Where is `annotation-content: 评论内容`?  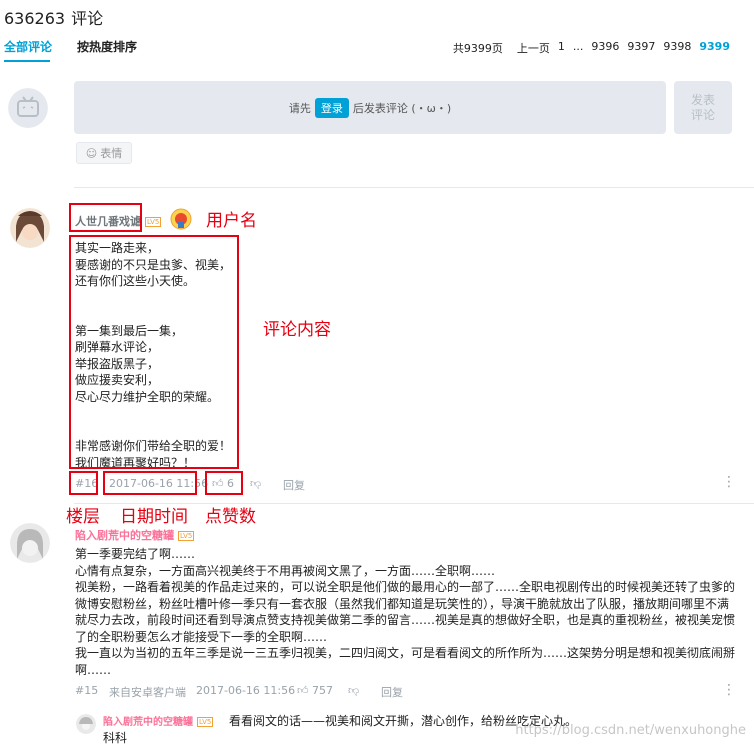
annotation-content: 评论内容 is located at coordinates (297, 330).